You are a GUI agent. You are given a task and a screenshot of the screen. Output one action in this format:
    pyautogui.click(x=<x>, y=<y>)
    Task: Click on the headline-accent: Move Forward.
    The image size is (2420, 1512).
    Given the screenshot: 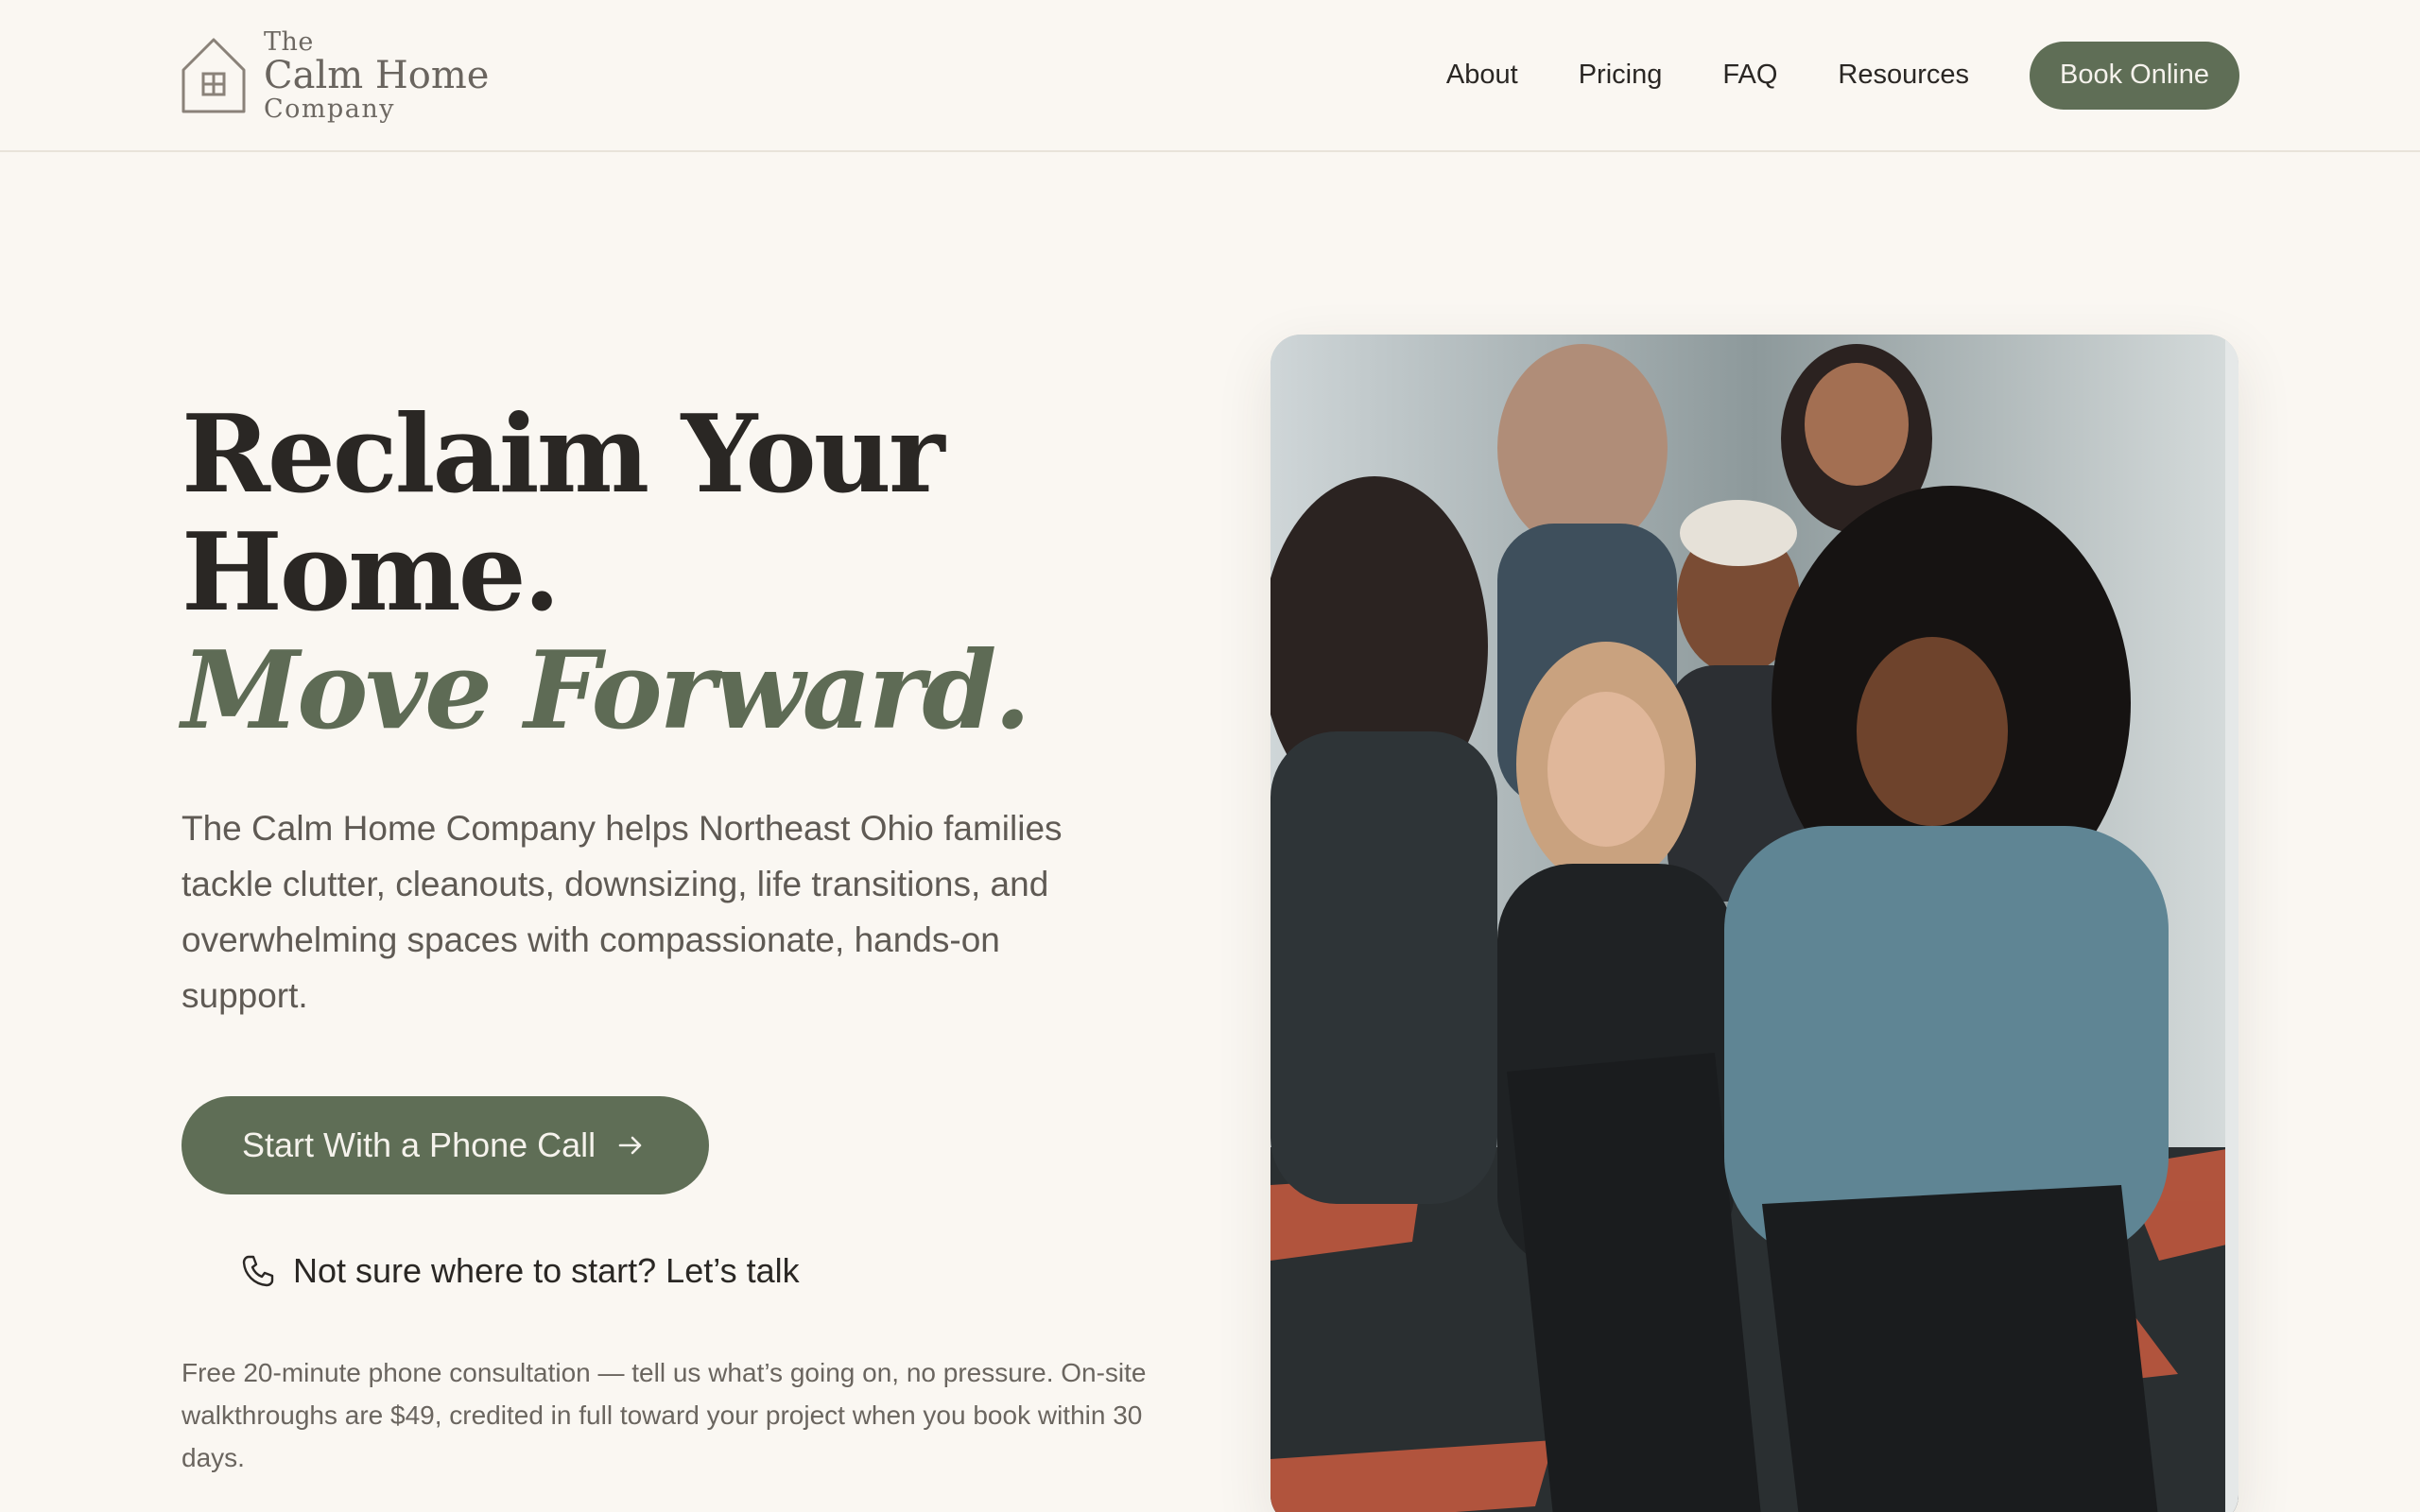 What is the action you would take?
    pyautogui.click(x=607, y=690)
    